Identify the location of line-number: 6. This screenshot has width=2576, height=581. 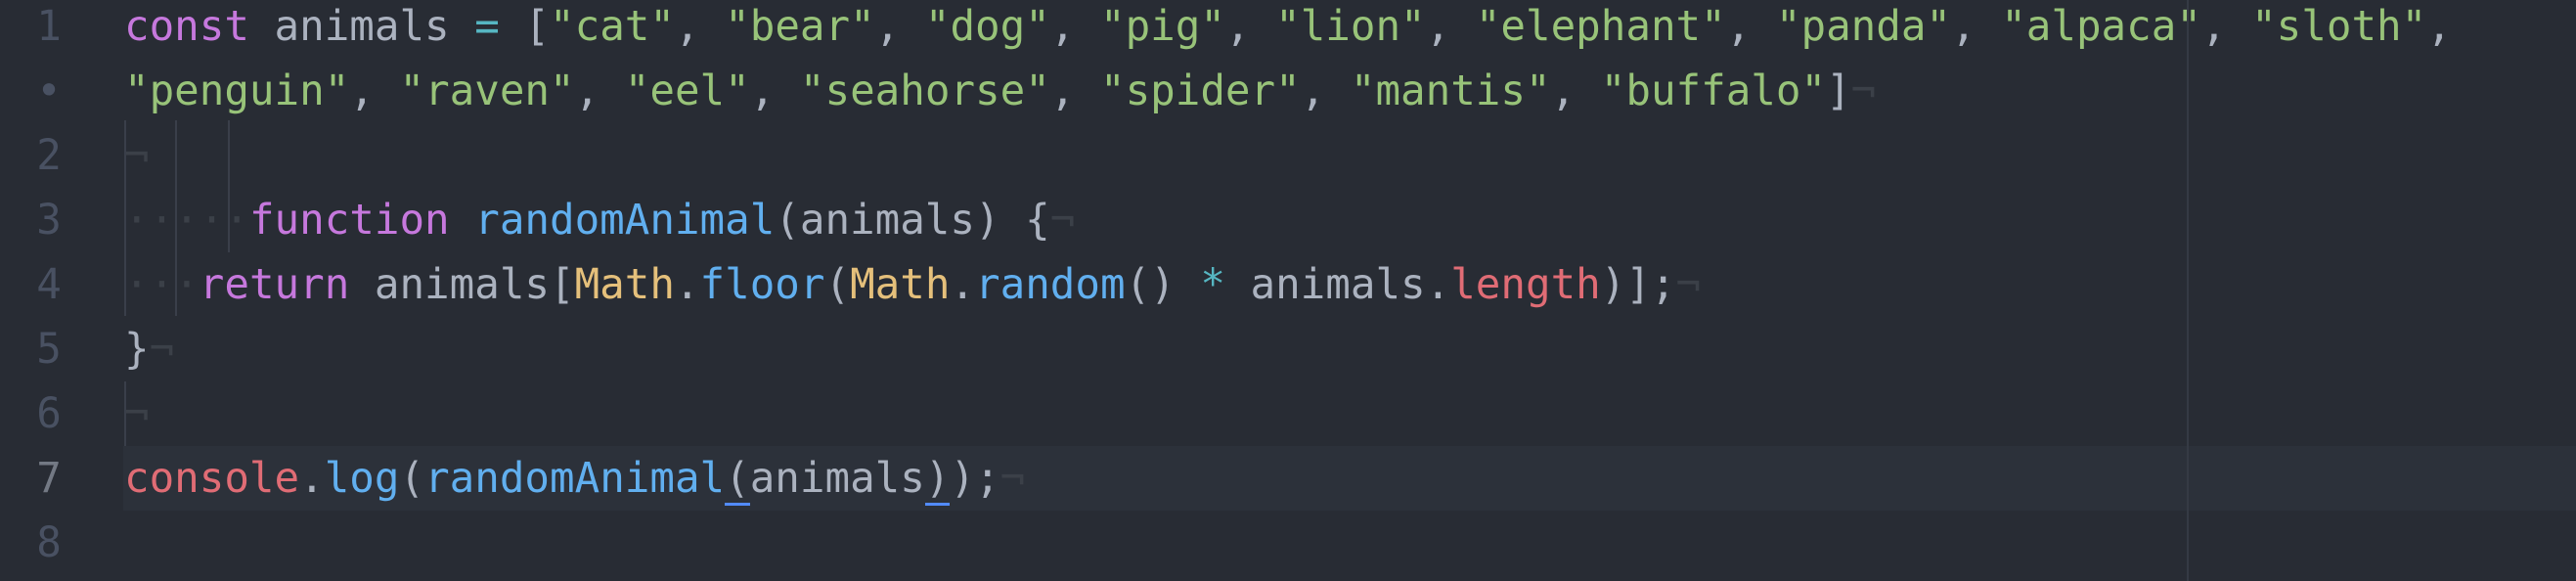
(49, 414).